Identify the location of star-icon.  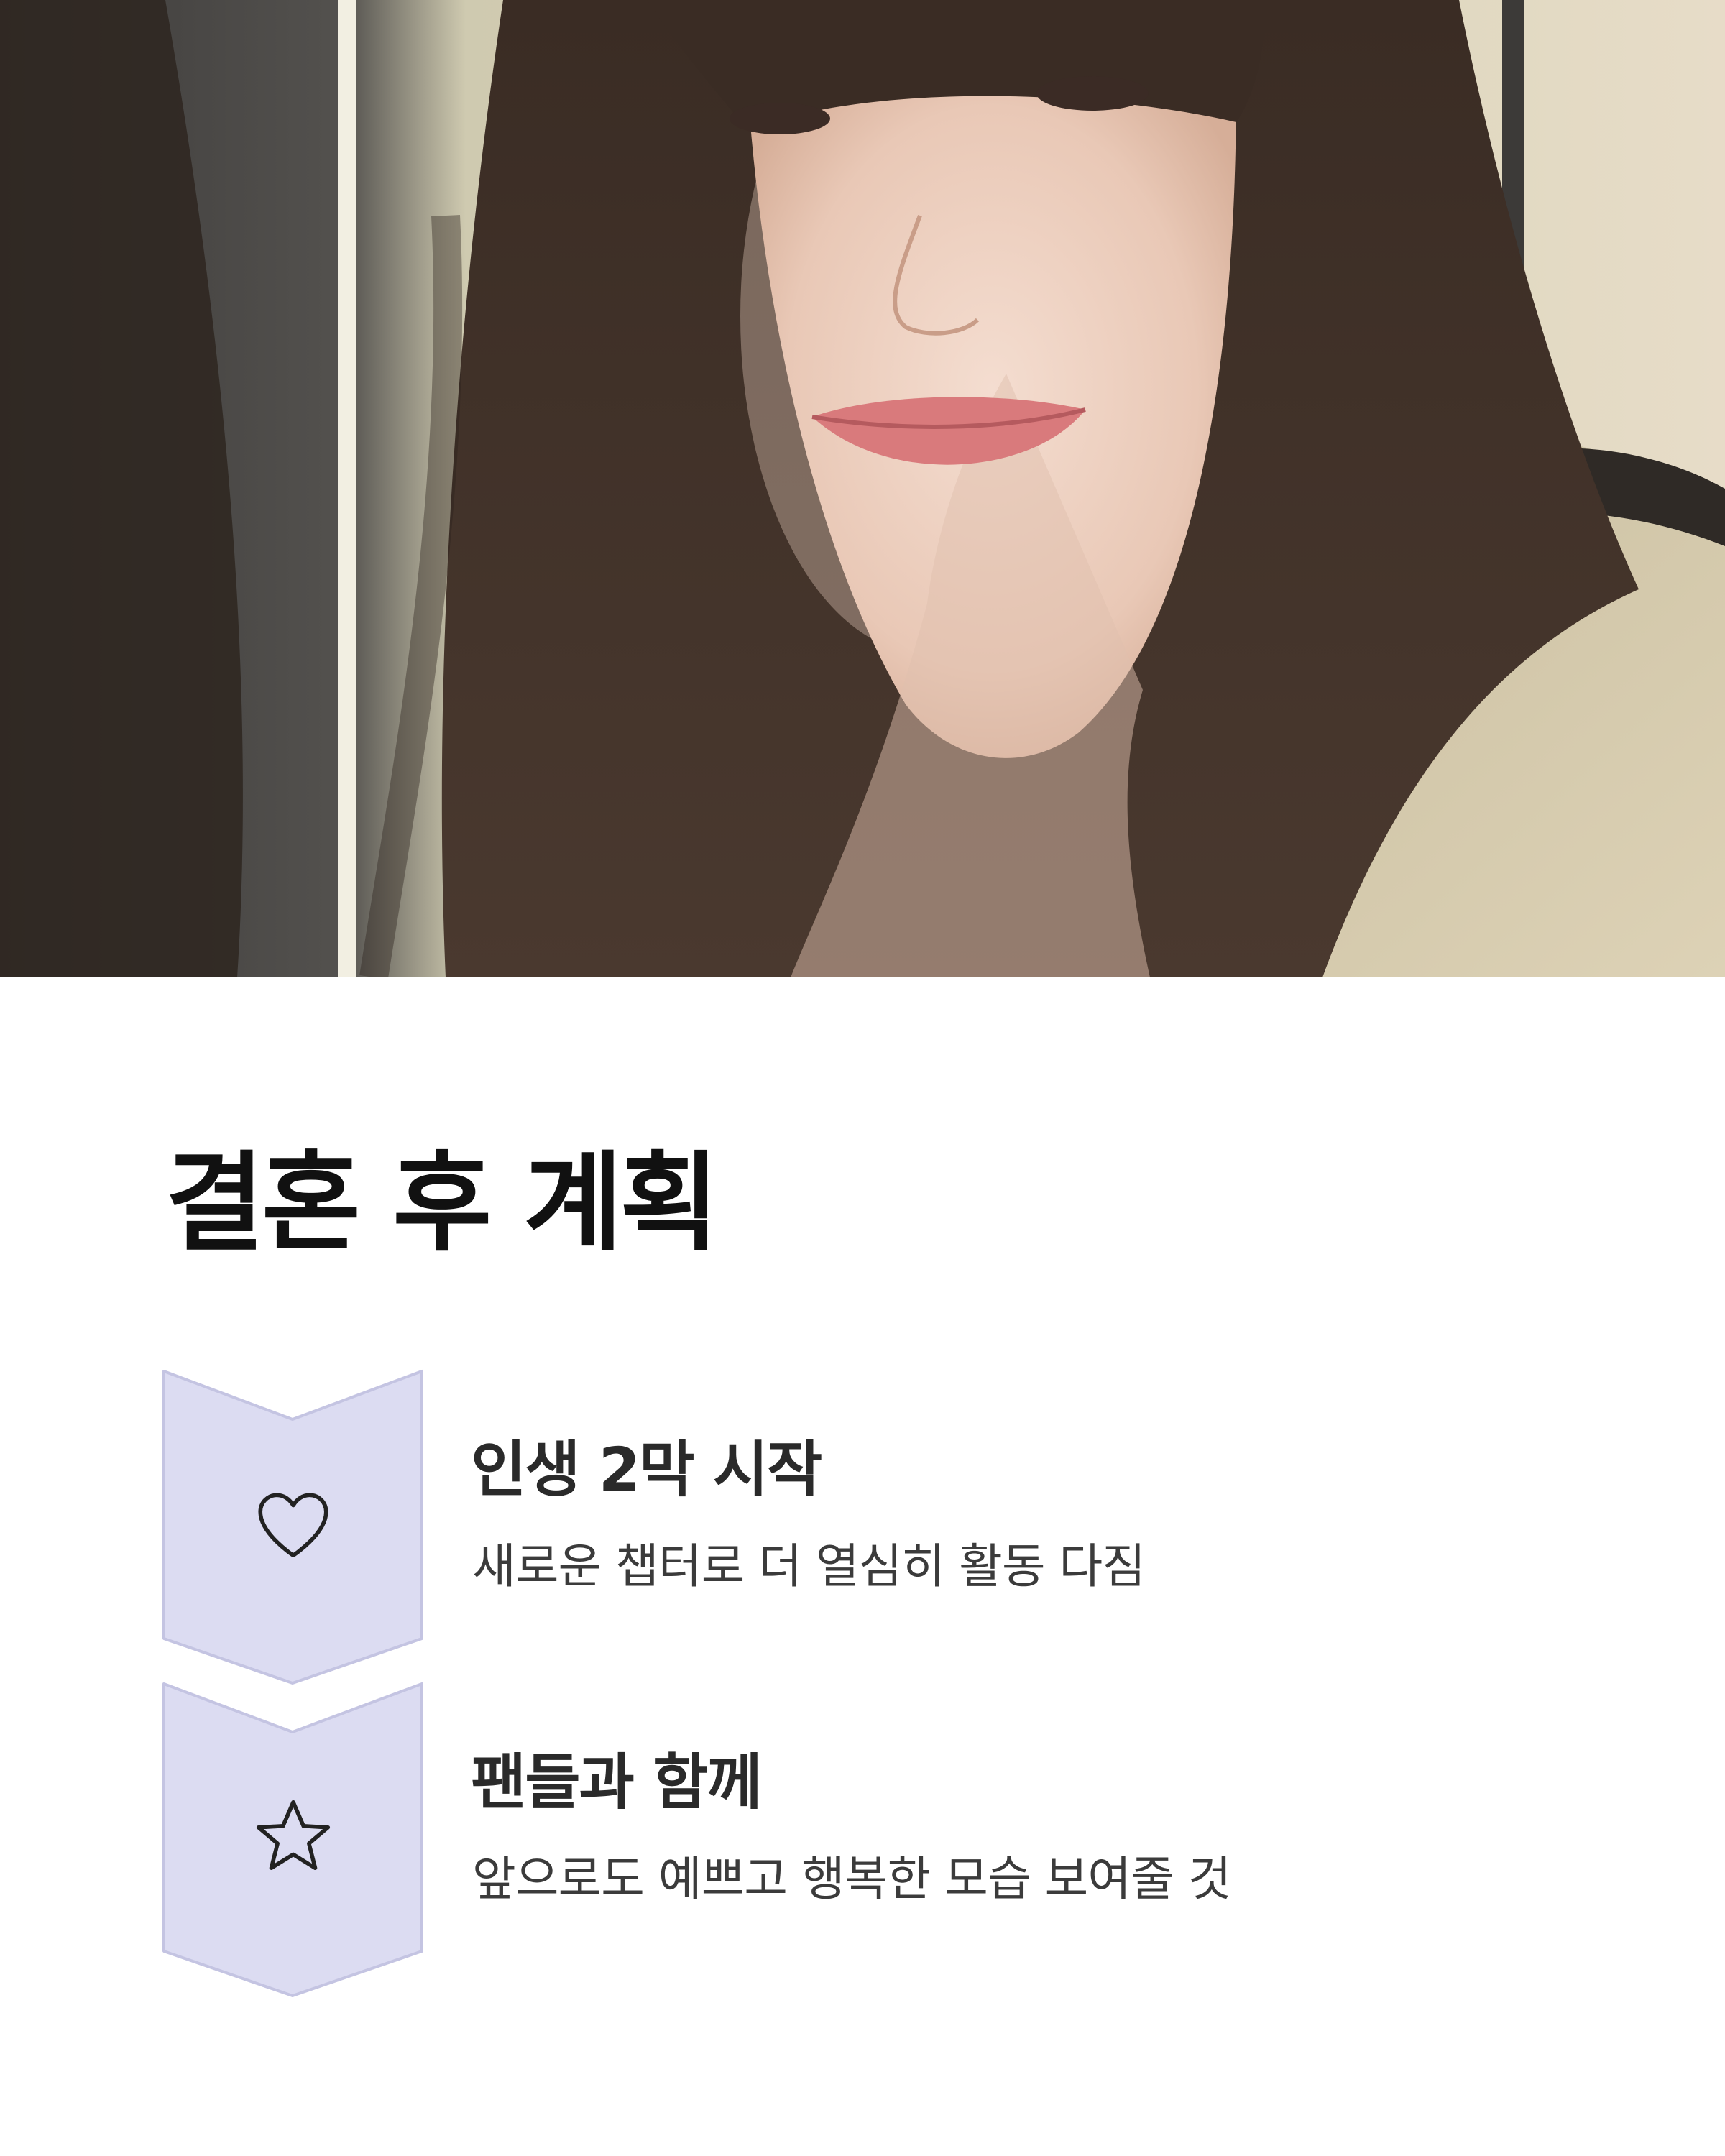
(293, 1836).